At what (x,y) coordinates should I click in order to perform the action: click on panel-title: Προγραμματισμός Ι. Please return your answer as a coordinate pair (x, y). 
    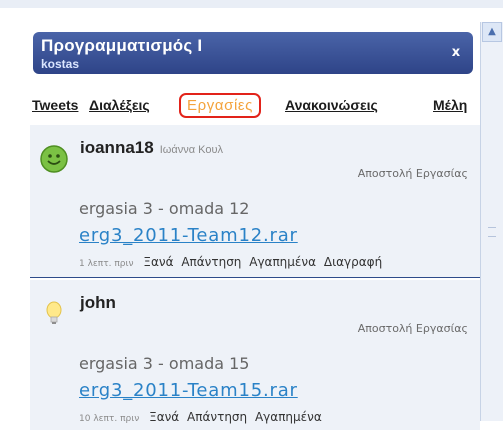
    Looking at the image, I should click on (122, 45).